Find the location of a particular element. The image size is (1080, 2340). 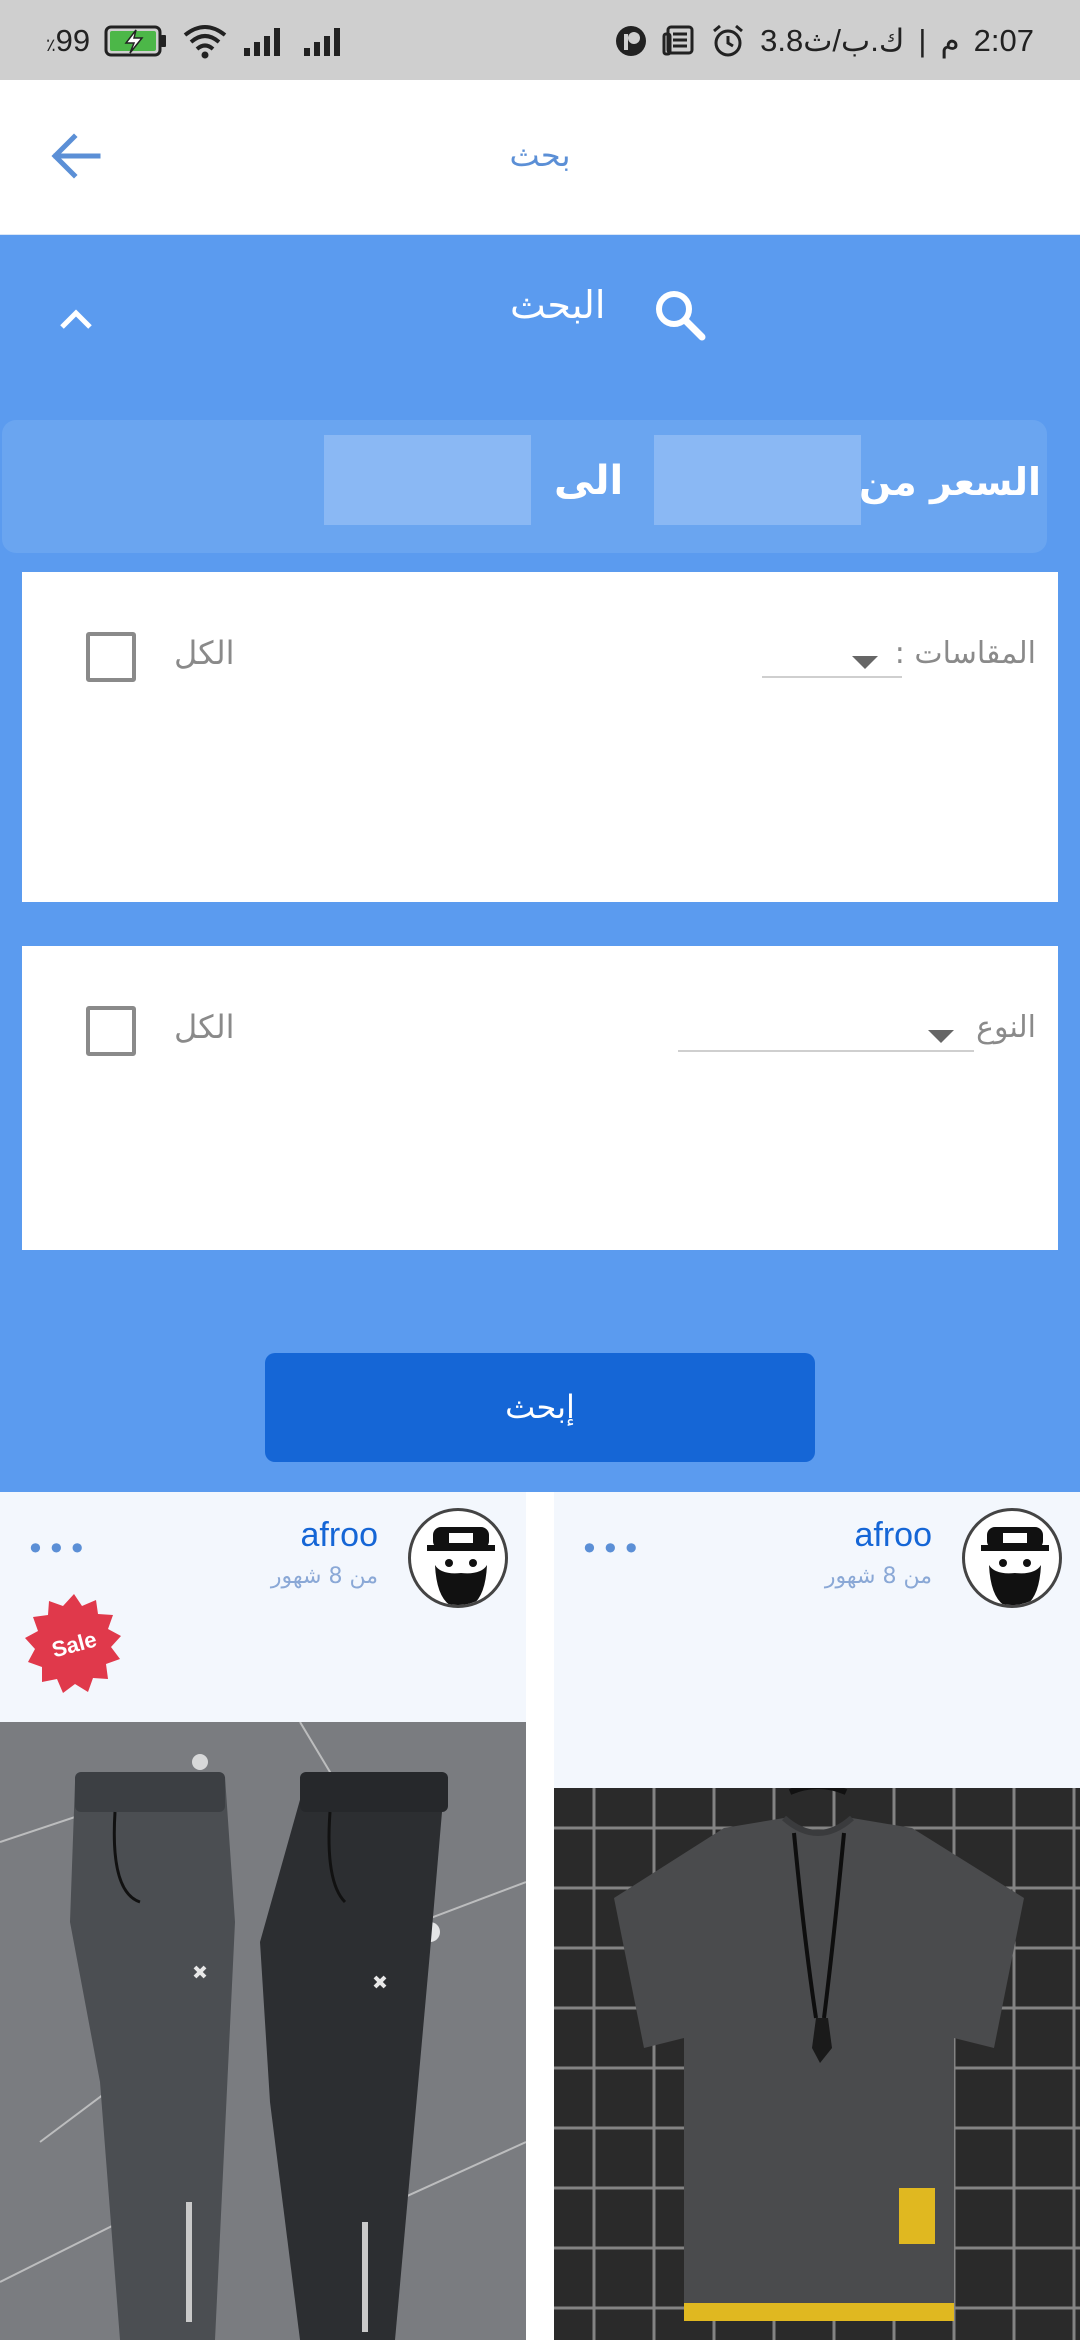

wifi-icon is located at coordinates (205, 42).